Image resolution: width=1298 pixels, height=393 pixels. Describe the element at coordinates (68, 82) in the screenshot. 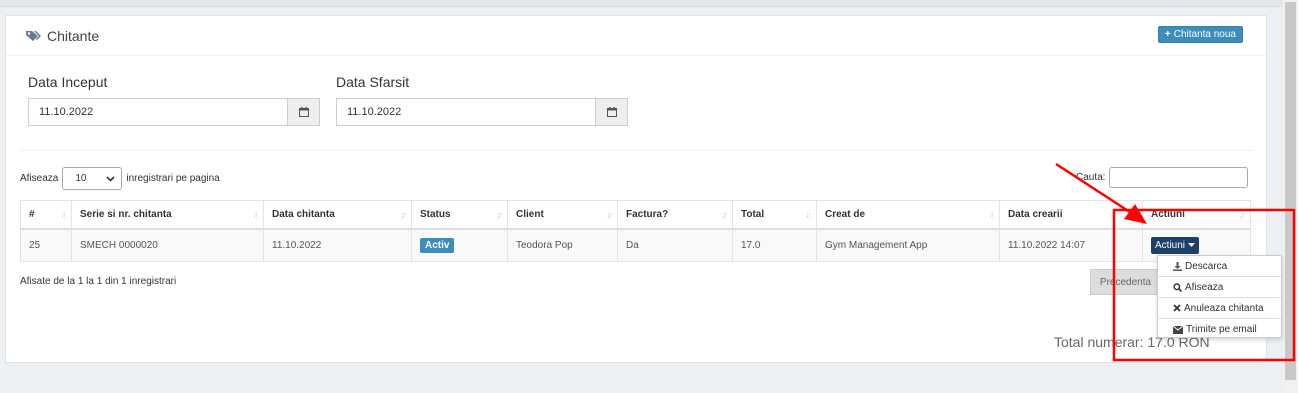

I see `start-date-label: Data Inceput` at that location.